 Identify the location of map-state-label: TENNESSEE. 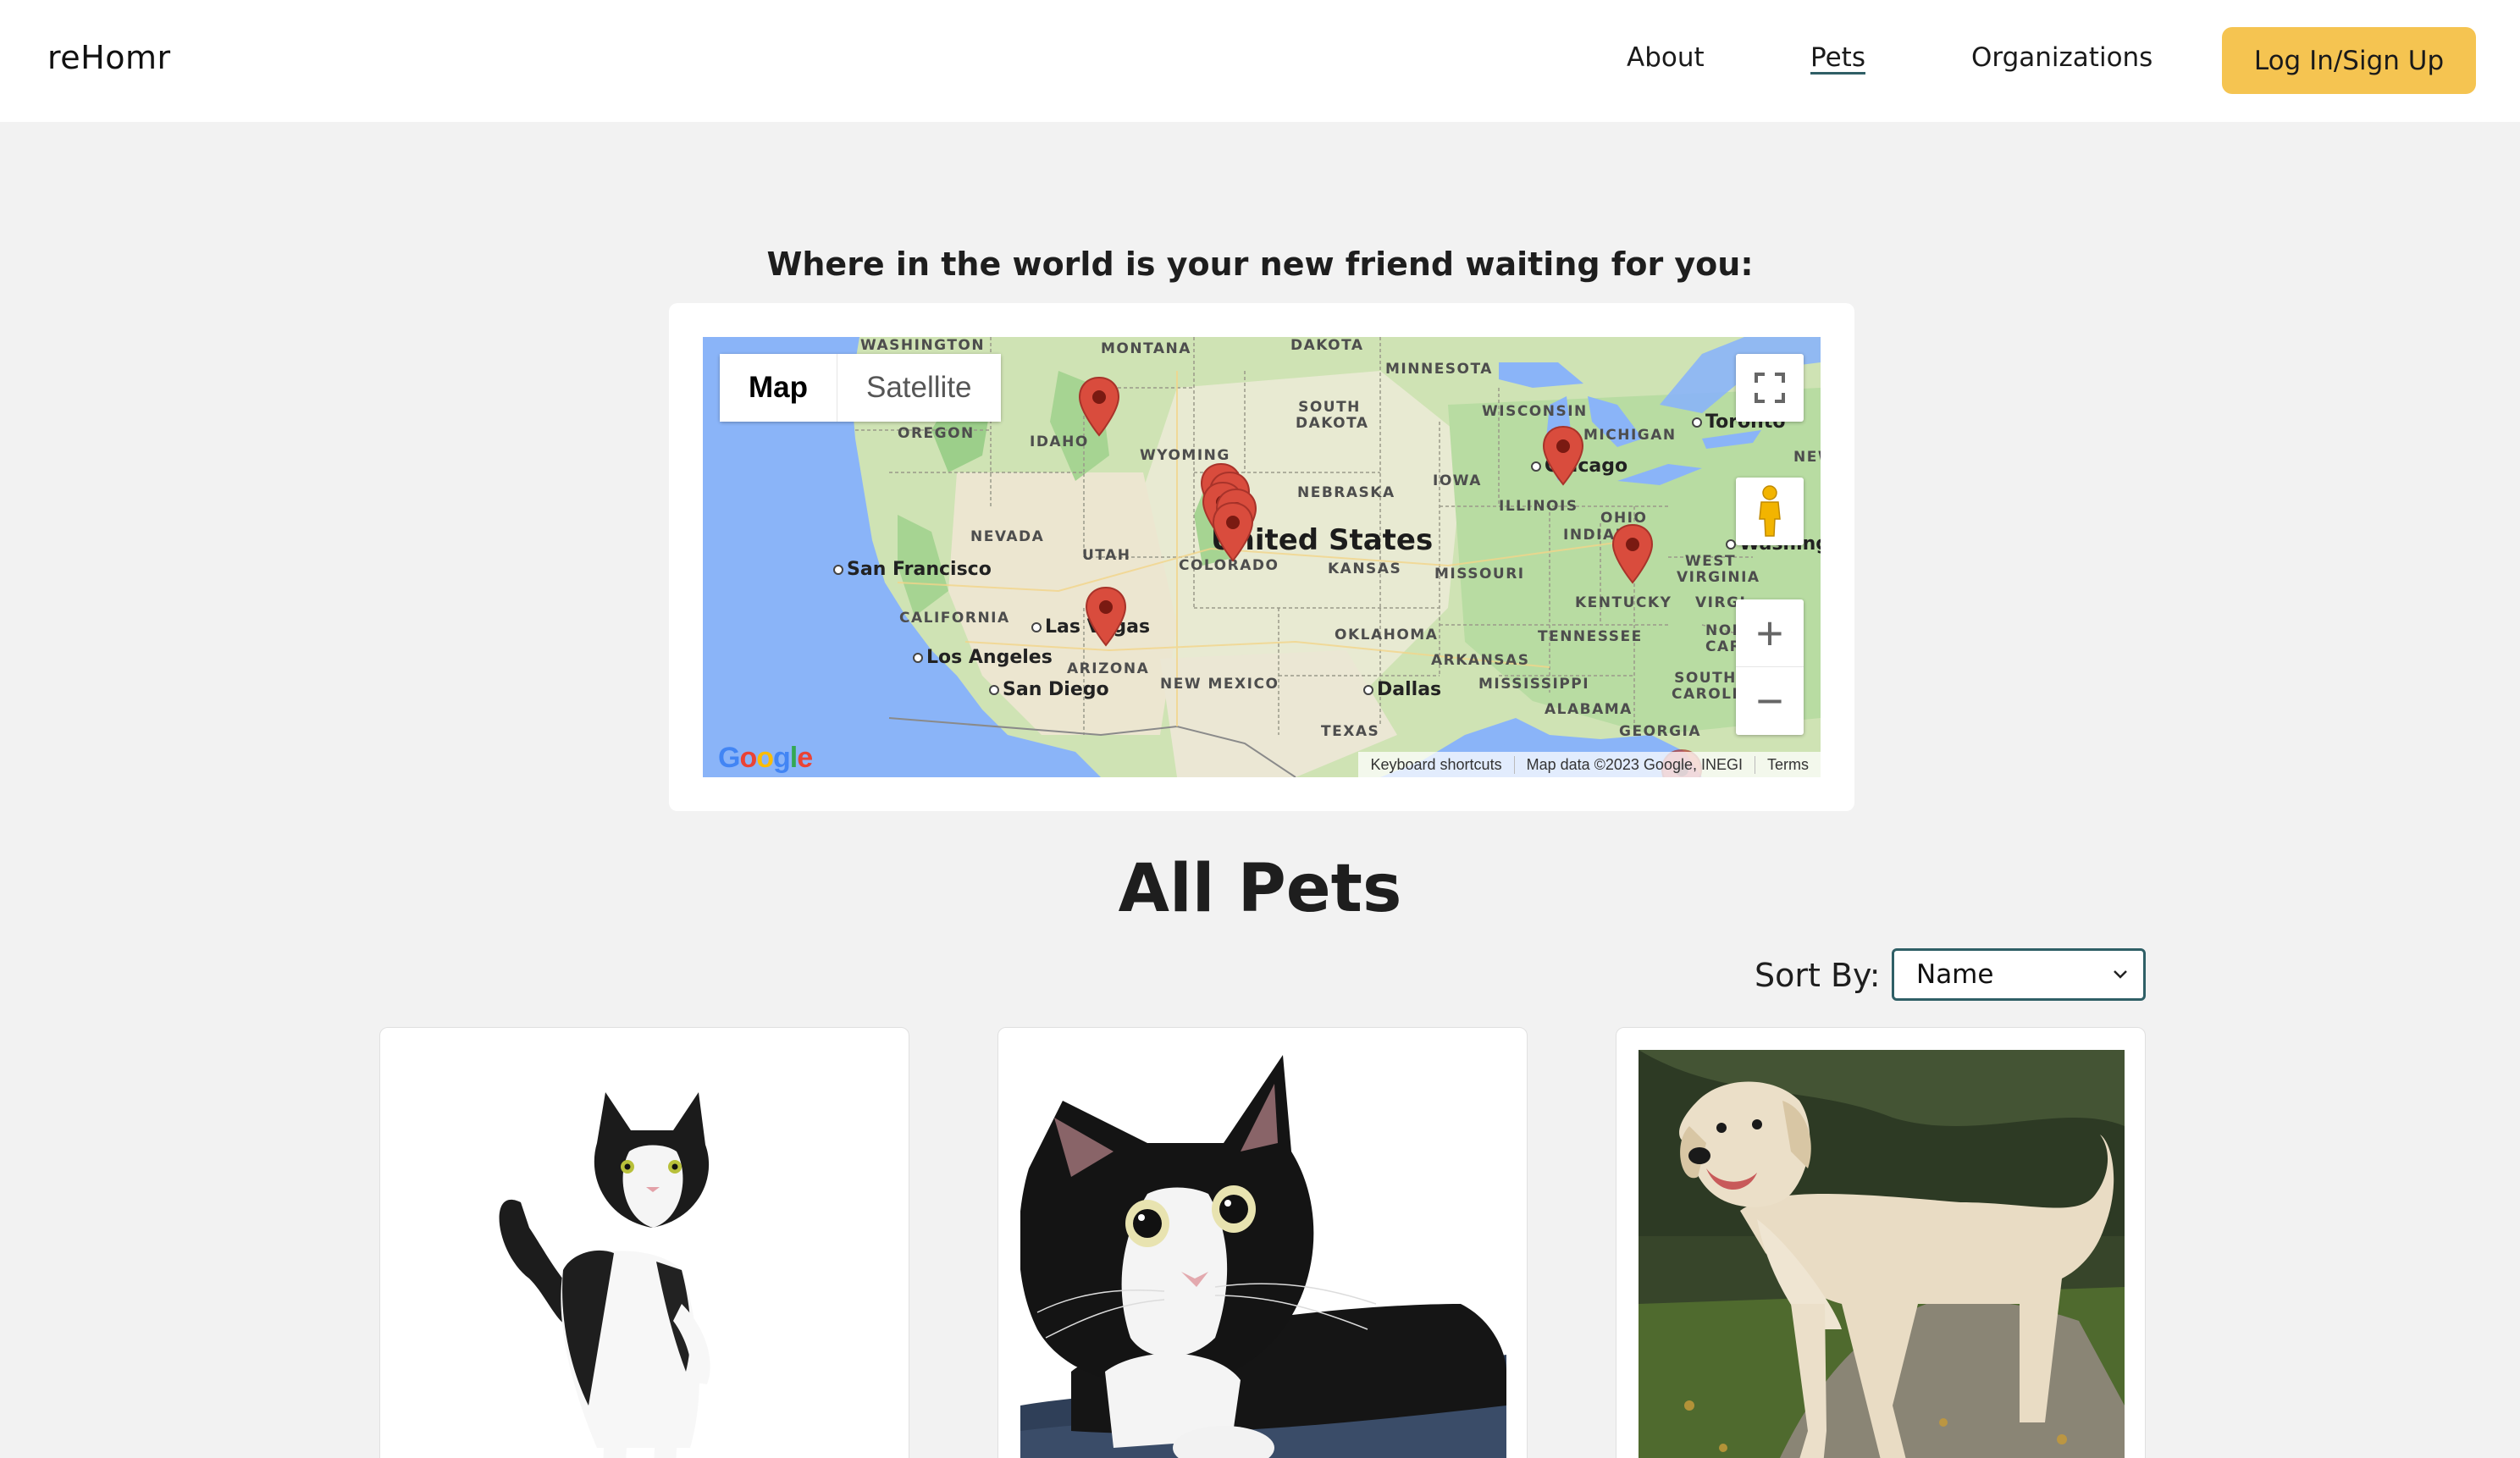
(1591, 636).